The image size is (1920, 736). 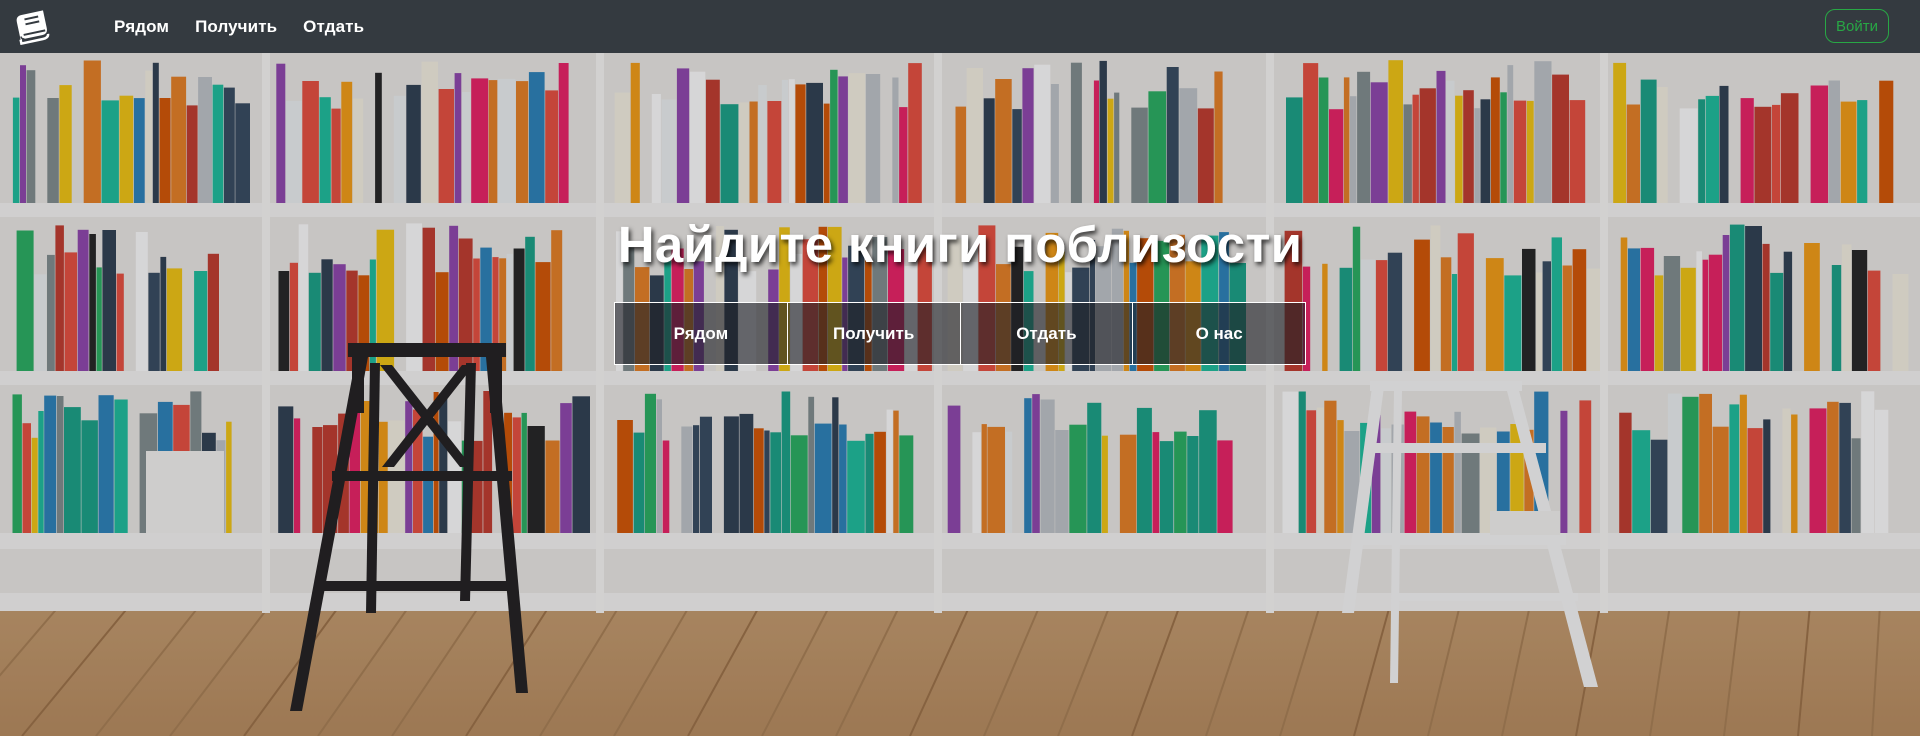 What do you see at coordinates (333, 27) in the screenshot?
I see `nav-link-give: Отдать` at bounding box center [333, 27].